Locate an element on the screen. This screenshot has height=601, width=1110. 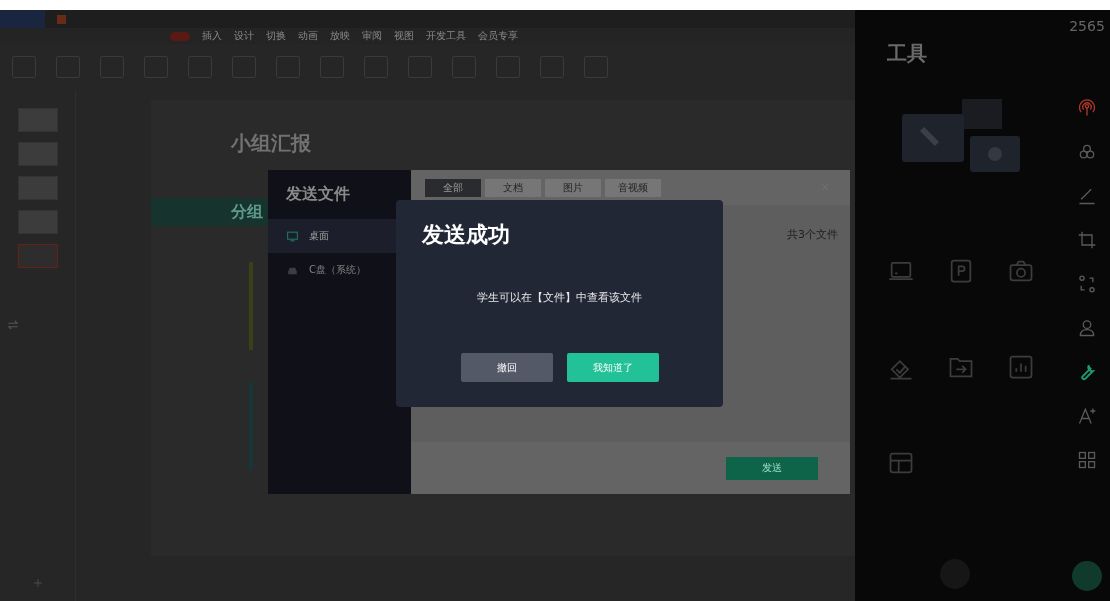
avatar-icon is located at coordinates (1087, 576).